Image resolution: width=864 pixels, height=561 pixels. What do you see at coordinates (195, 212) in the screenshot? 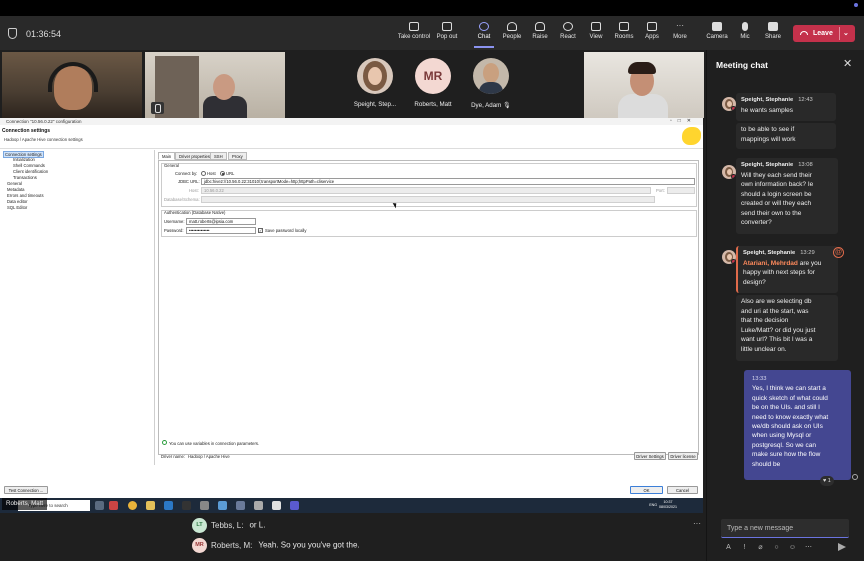
I see `auth-group-label: Authentication (Database Native)` at bounding box center [195, 212].